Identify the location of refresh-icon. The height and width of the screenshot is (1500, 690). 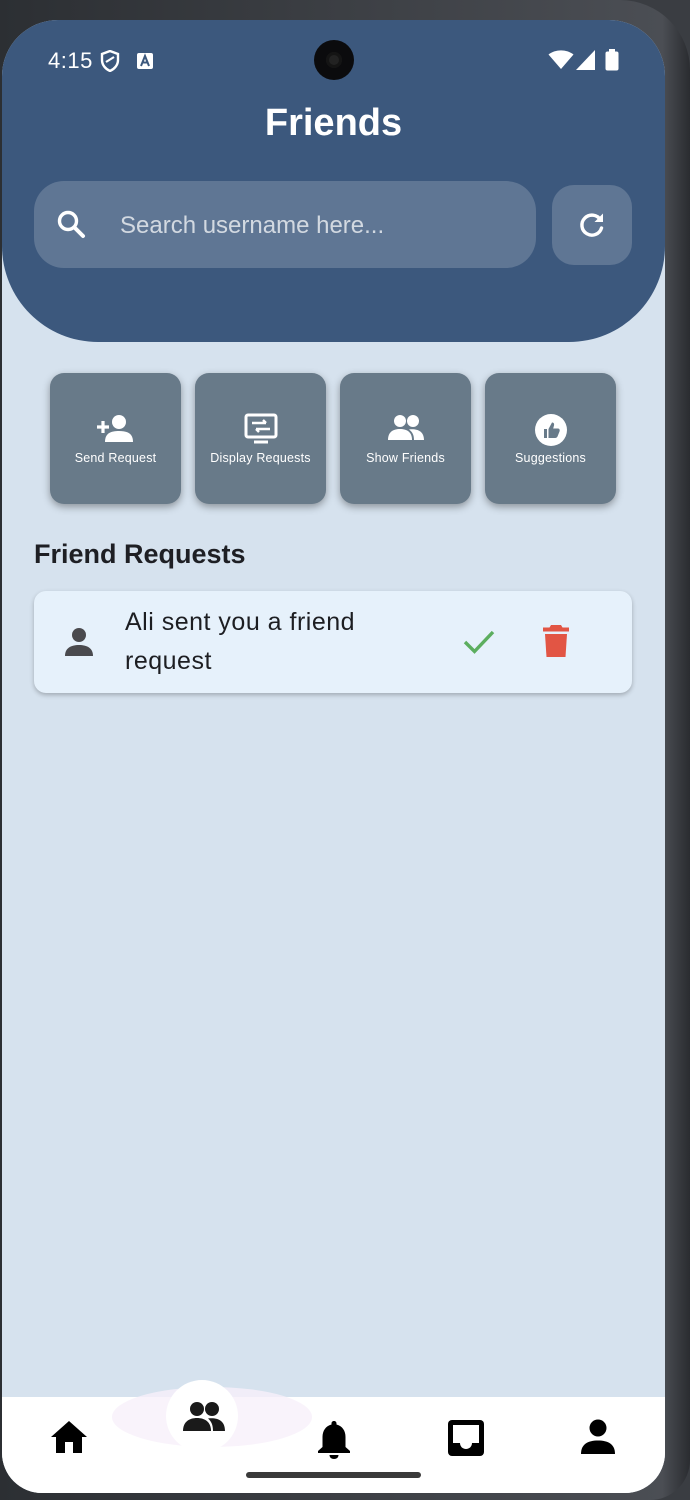
(592, 225).